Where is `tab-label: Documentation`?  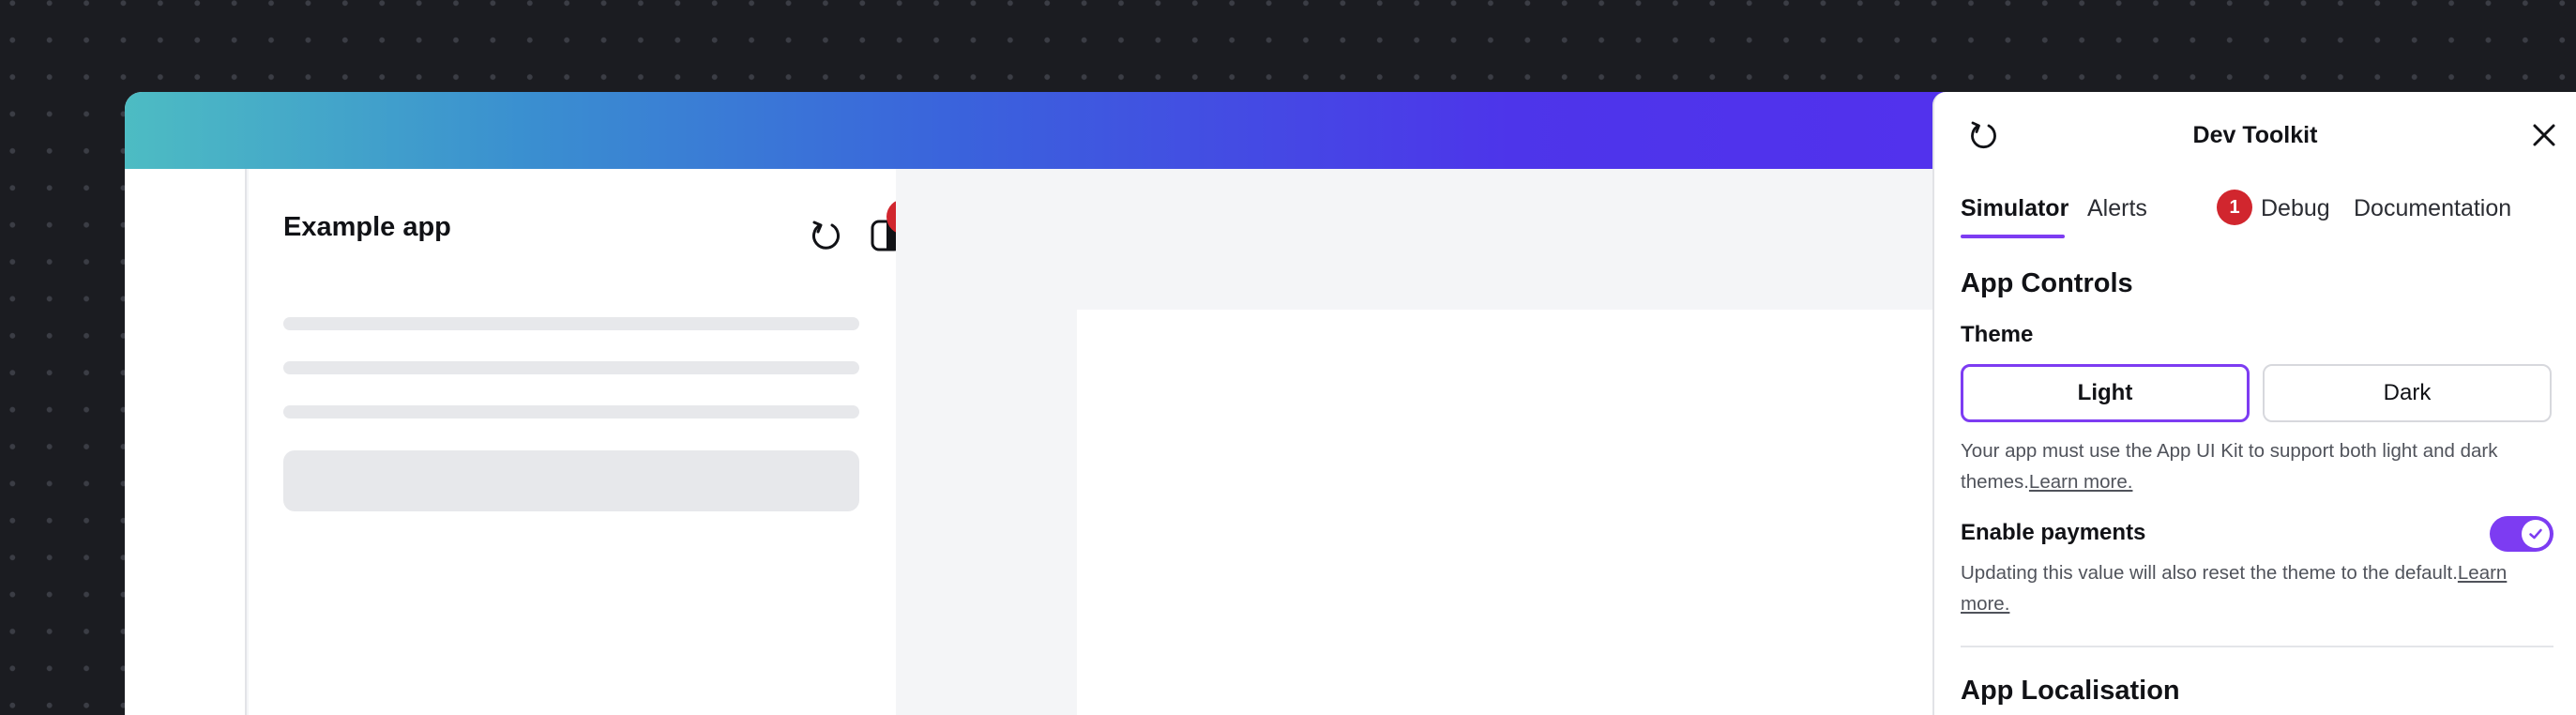
tab-label: Documentation is located at coordinates (2433, 208).